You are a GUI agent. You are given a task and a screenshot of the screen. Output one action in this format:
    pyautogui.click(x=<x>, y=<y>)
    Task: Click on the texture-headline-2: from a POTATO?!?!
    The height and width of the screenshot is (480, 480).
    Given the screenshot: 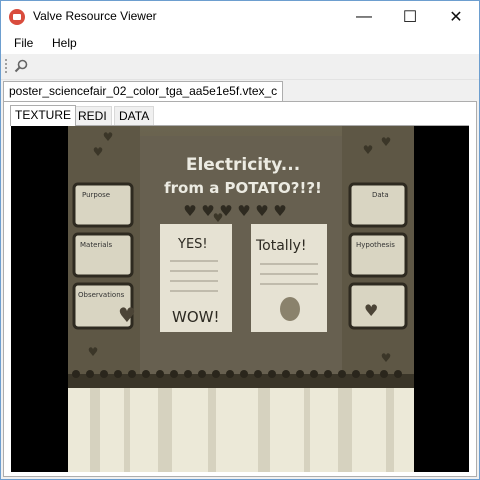 What is the action you would take?
    pyautogui.click(x=243, y=188)
    